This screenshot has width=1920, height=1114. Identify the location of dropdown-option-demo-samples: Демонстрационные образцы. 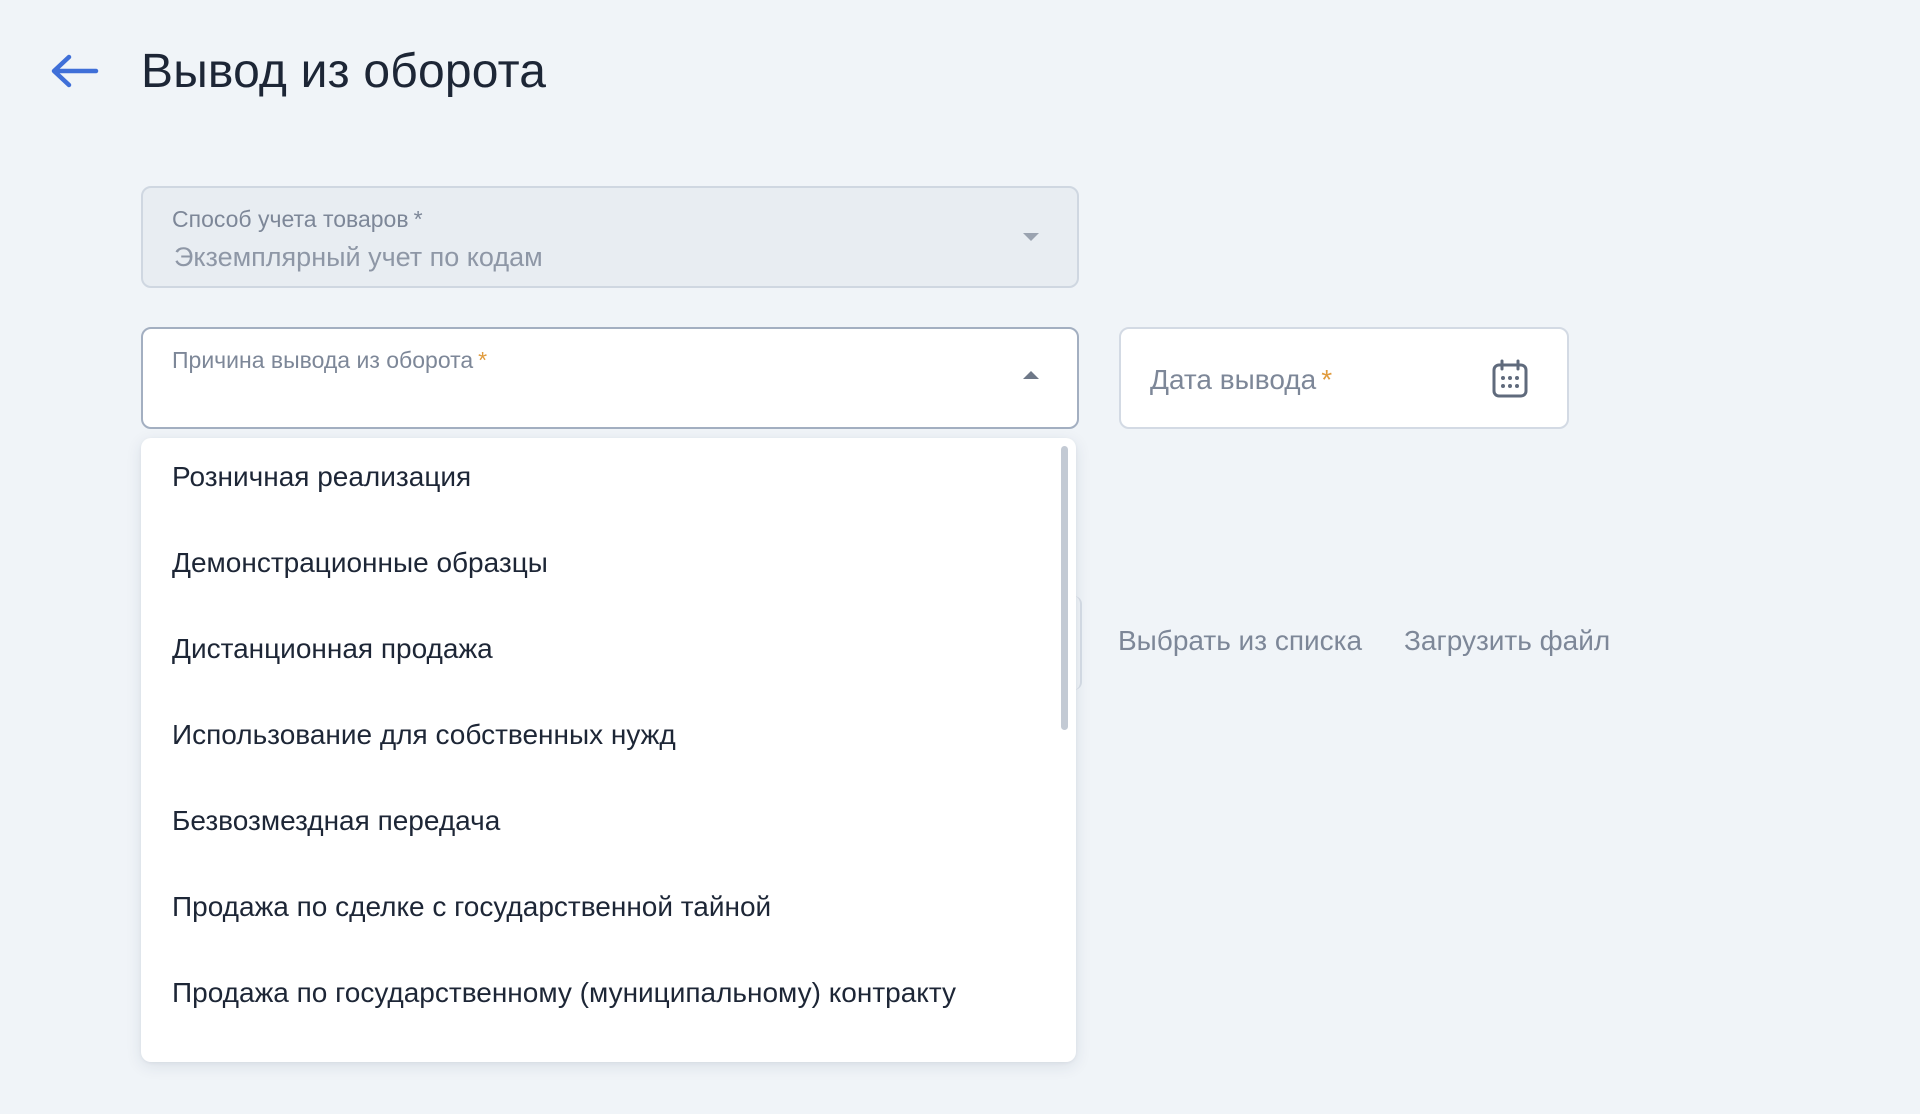
(360, 563).